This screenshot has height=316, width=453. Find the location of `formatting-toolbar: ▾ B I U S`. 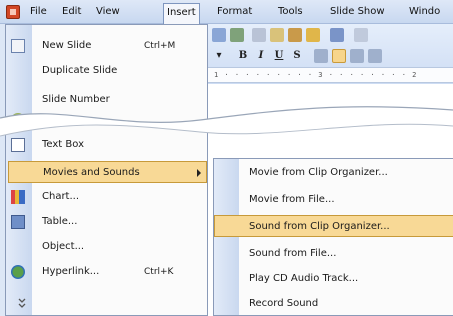

formatting-toolbar: ▾ B I U S is located at coordinates (330, 56).